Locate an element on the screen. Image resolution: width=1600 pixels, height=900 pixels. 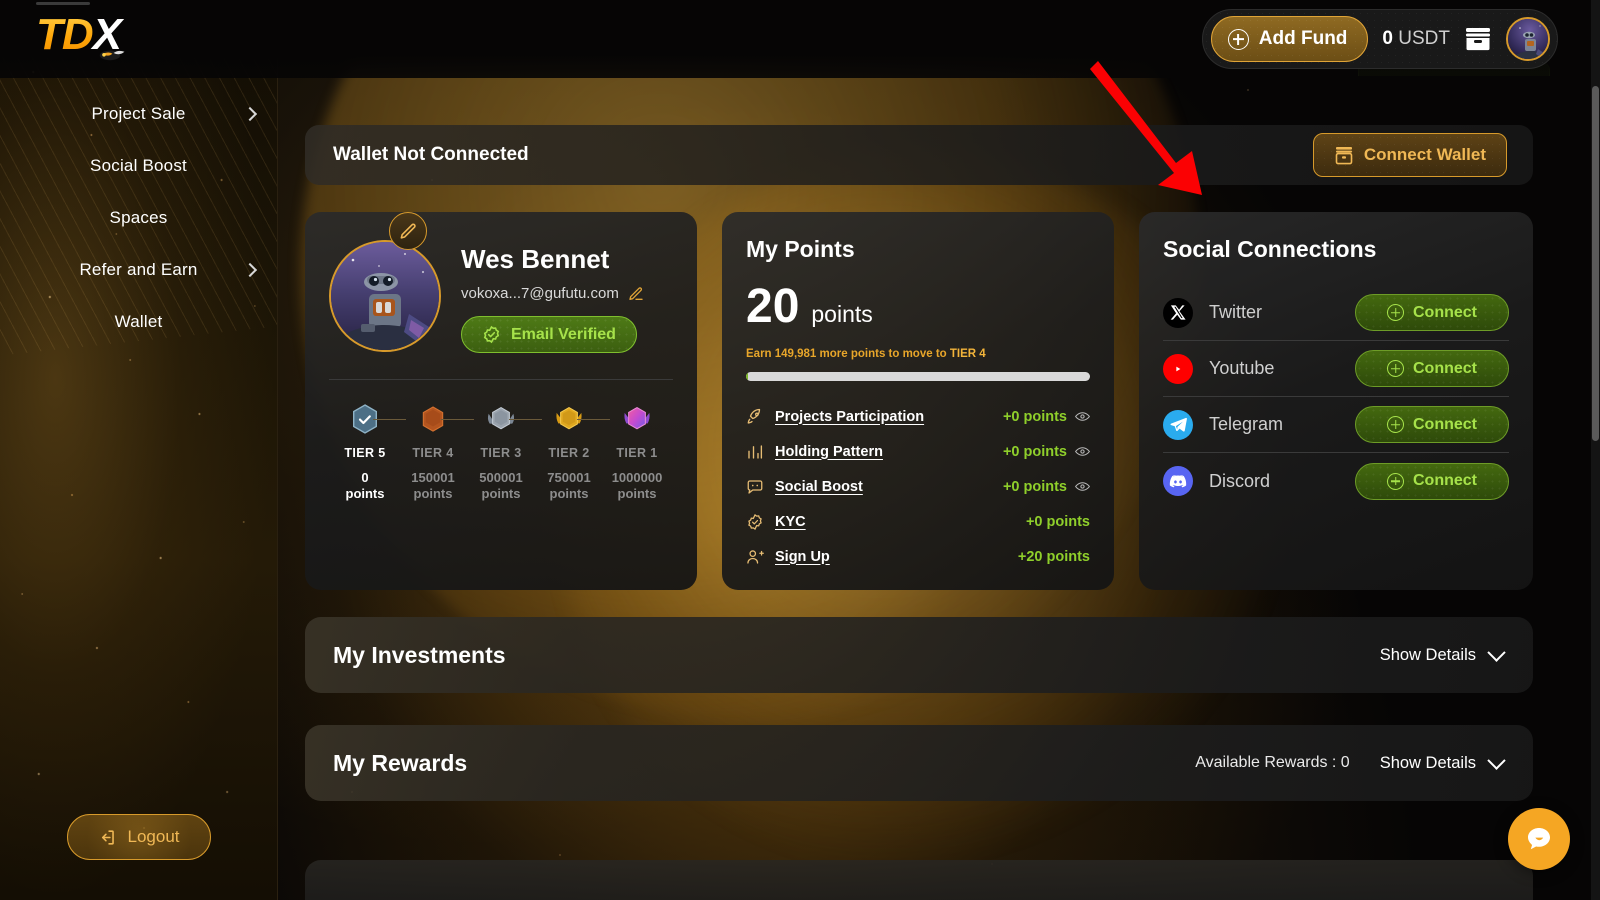
rocket-icon is located at coordinates (754, 416).